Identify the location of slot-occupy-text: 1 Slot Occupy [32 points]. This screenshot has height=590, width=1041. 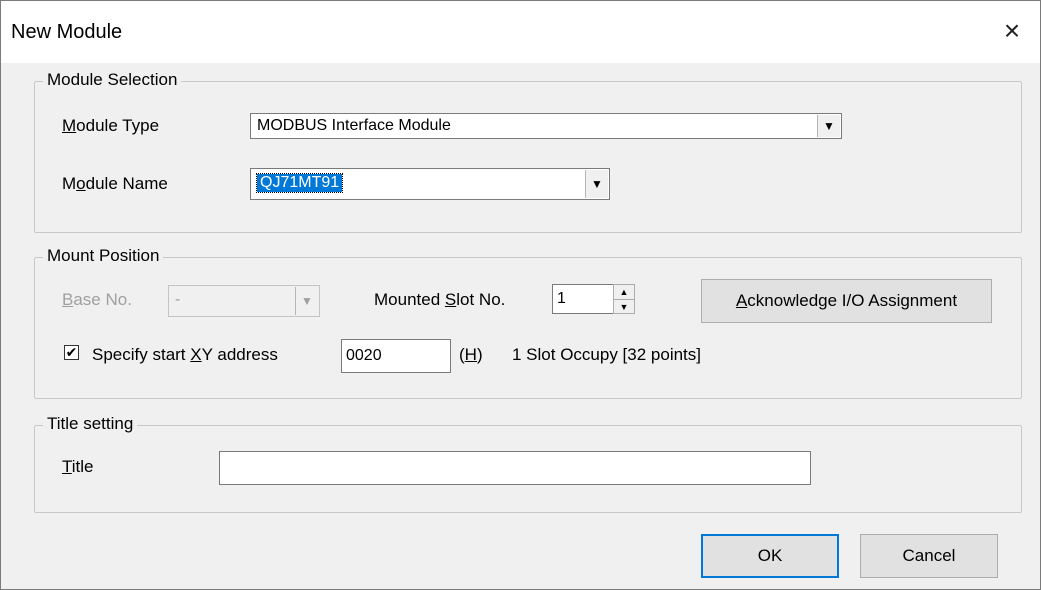
(606, 354).